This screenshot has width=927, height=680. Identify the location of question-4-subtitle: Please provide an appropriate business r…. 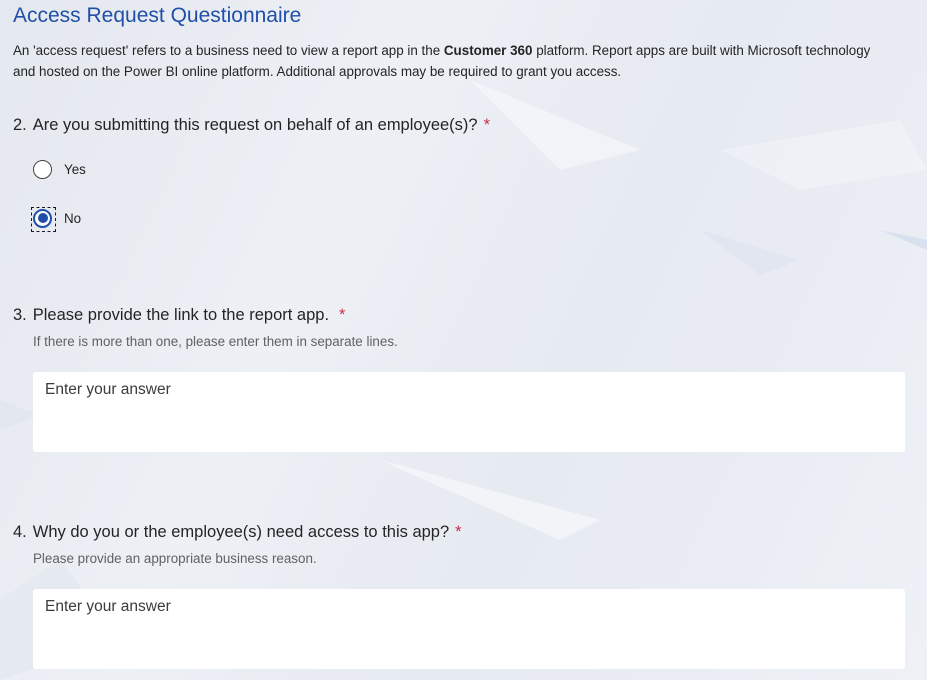
(175, 558).